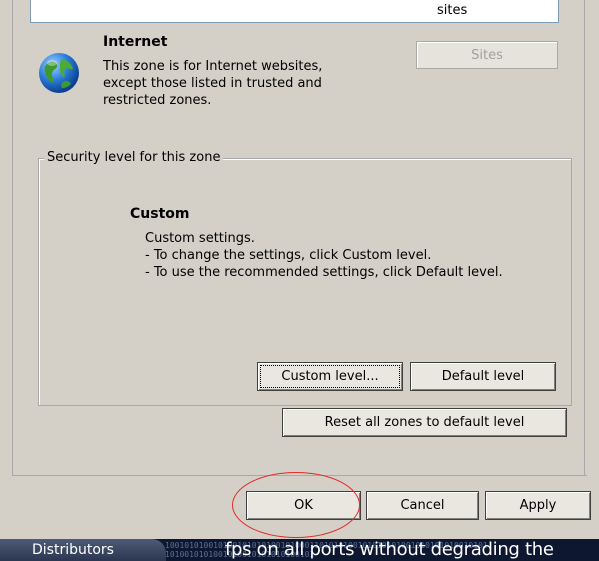 The height and width of the screenshot is (561, 599). What do you see at coordinates (389, 549) in the screenshot?
I see `background-text: fps on all ports without degrading the` at bounding box center [389, 549].